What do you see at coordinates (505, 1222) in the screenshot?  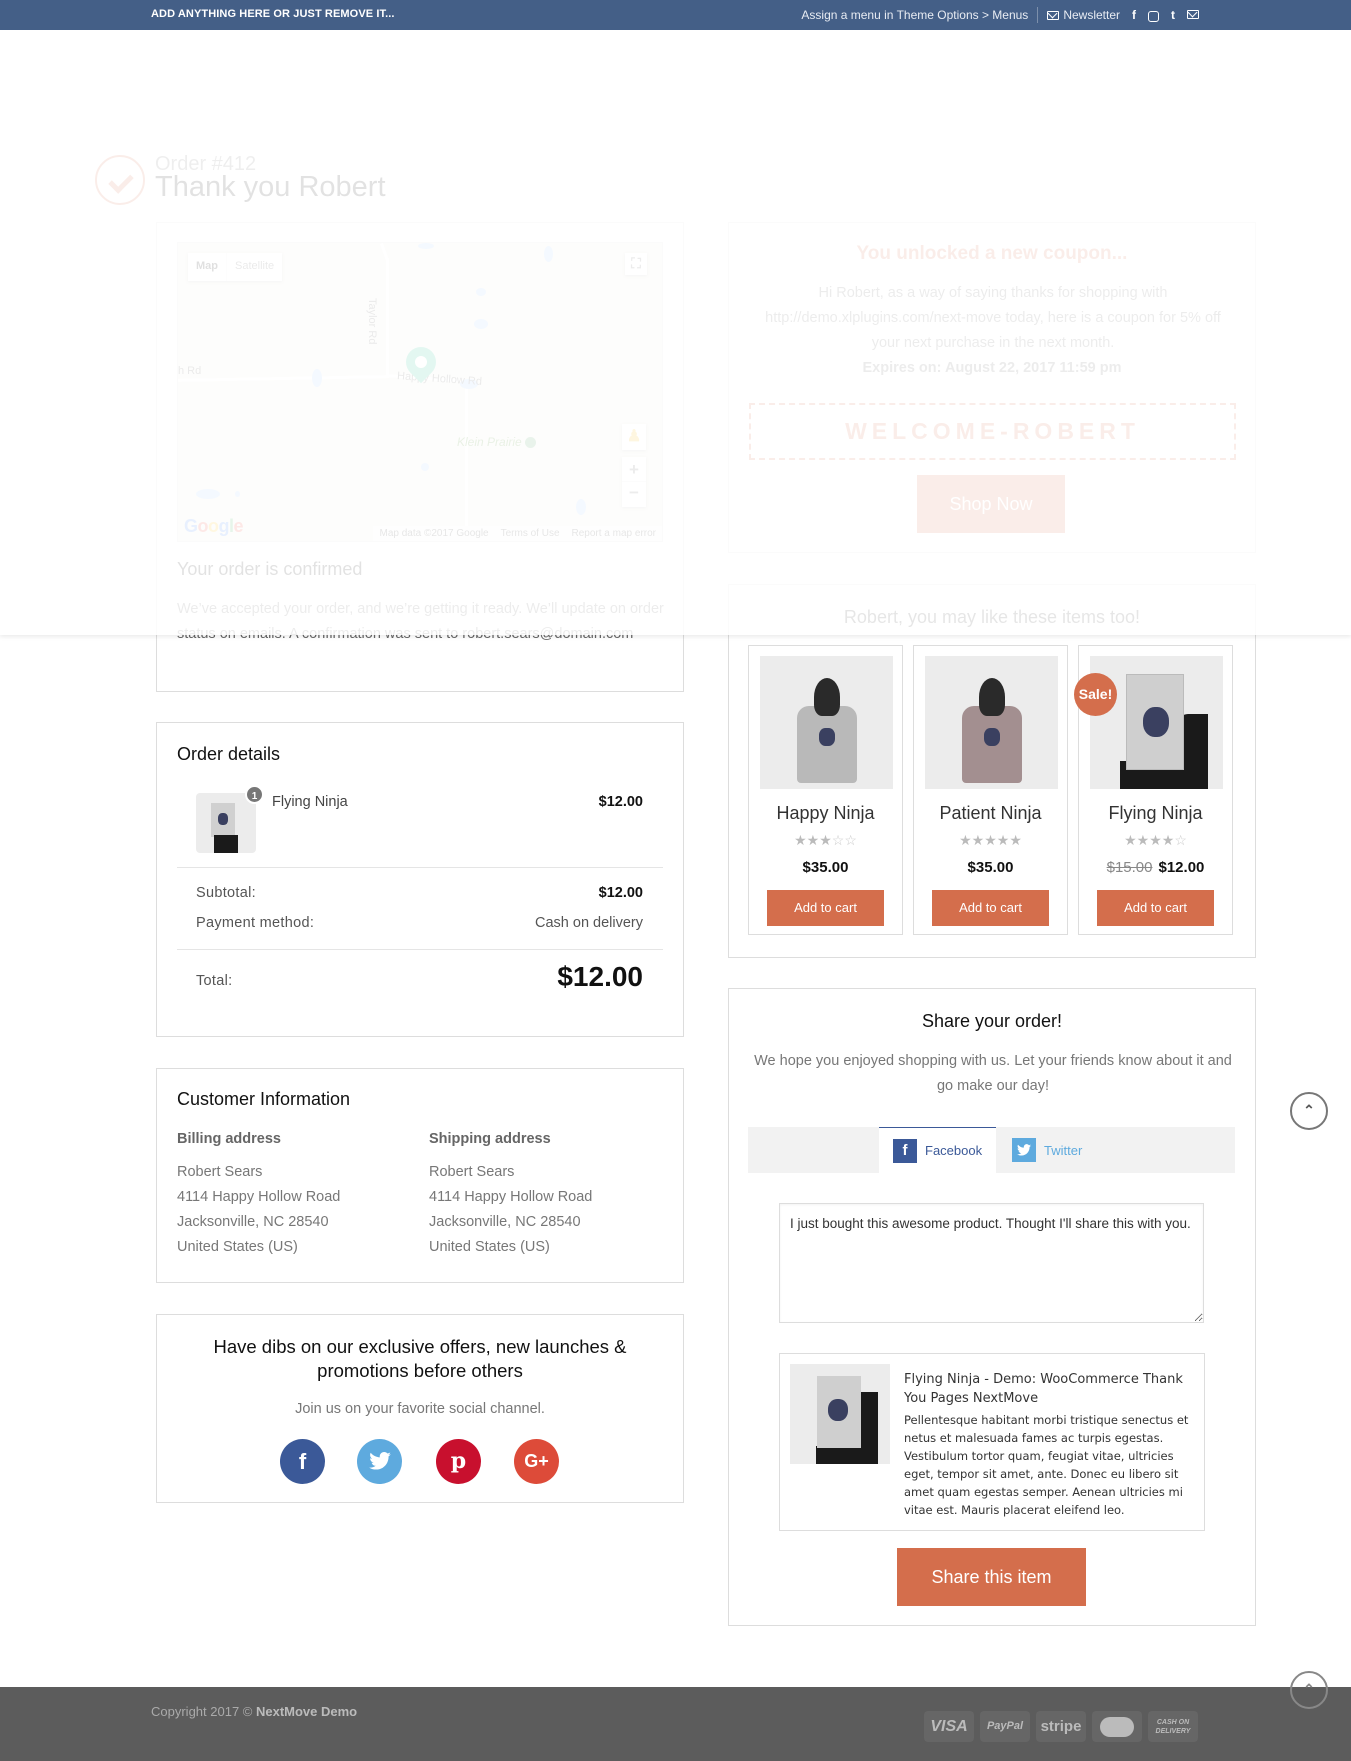 I see `shipping-line: Jacksonville, NC 28540` at bounding box center [505, 1222].